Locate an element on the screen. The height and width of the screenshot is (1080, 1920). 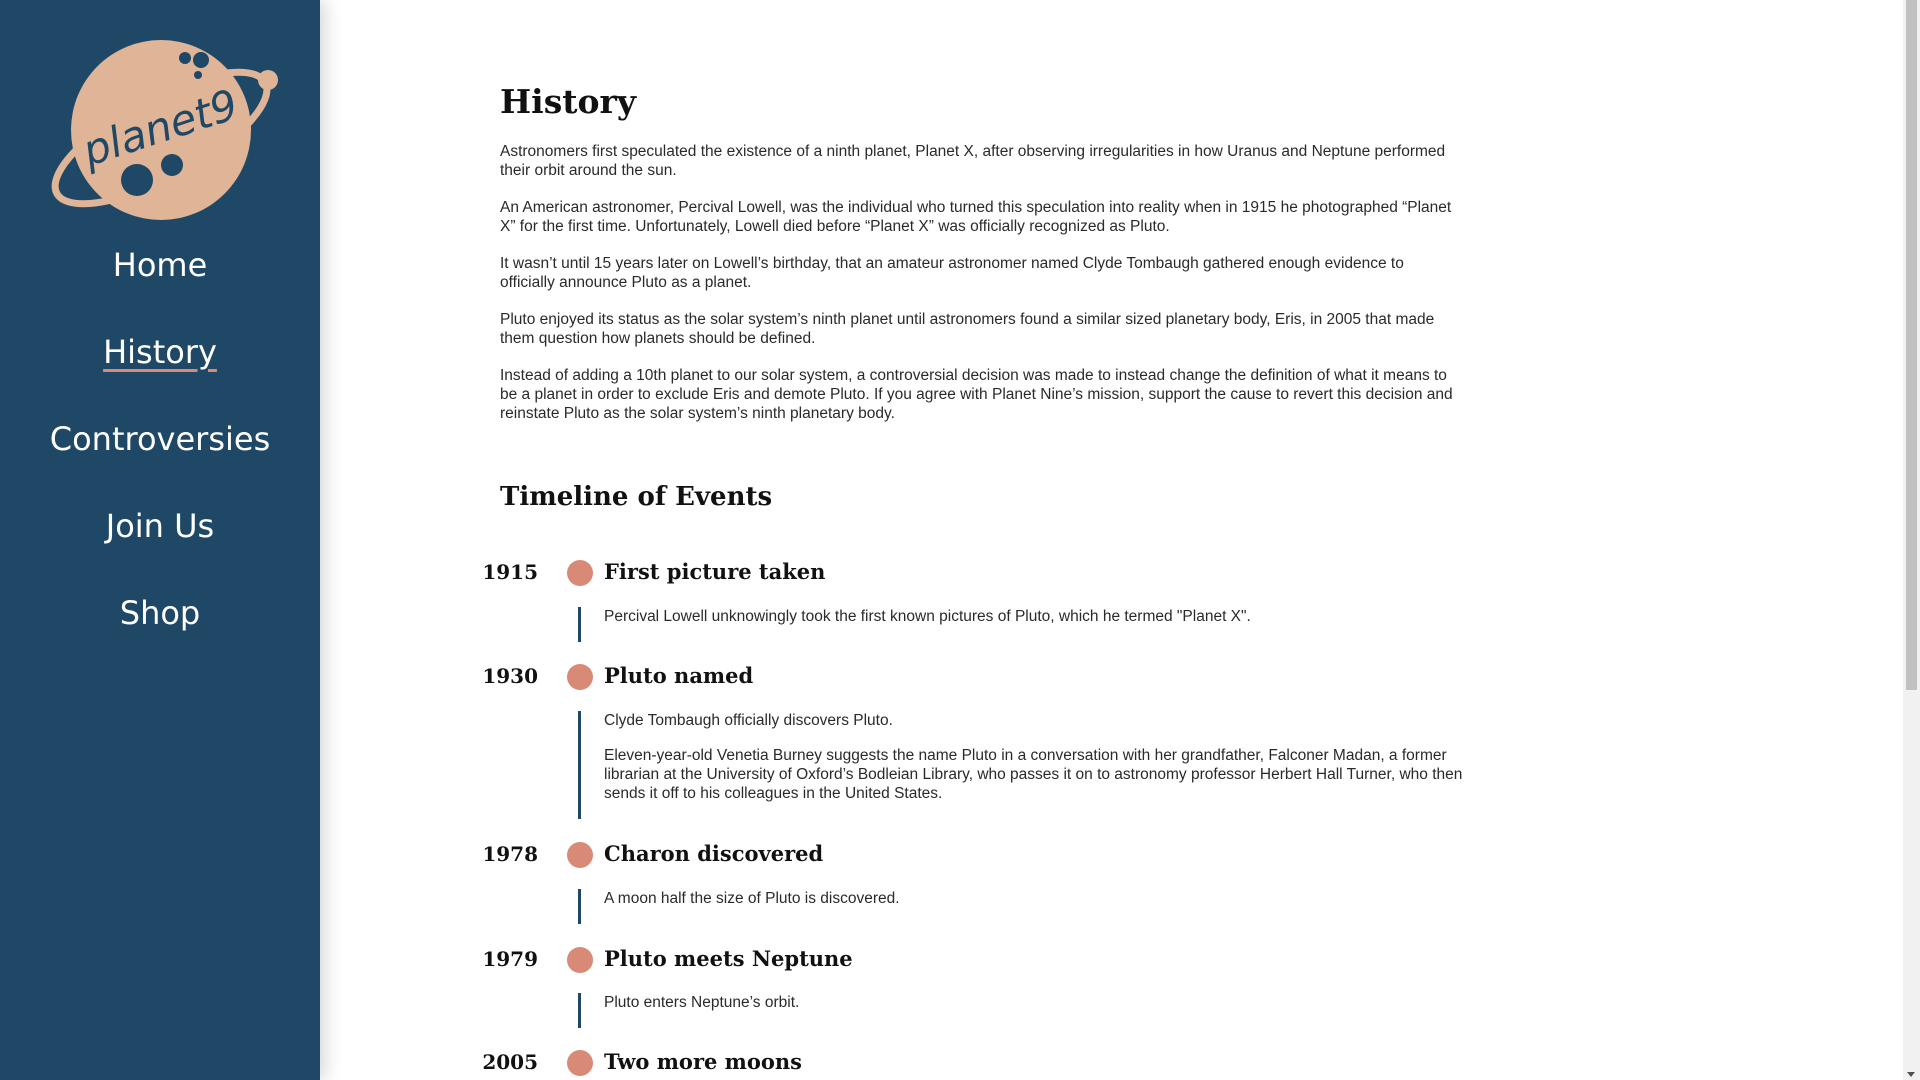
nav-controversies-label: Controversies is located at coordinates (160, 439).